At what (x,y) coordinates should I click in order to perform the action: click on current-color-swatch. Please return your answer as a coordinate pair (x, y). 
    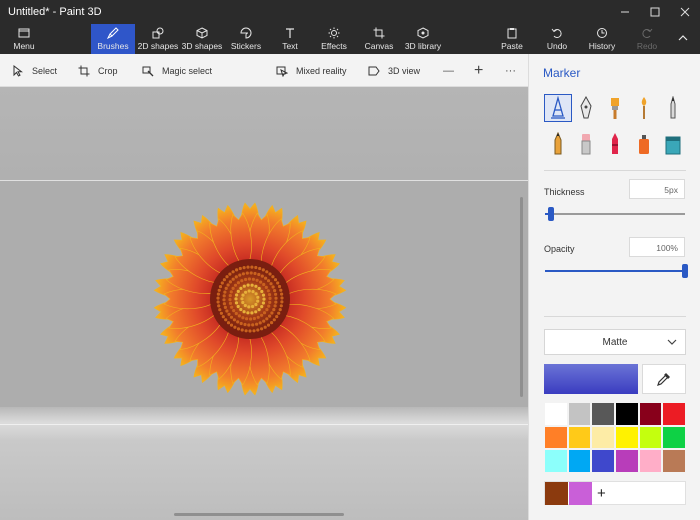
    Looking at the image, I should click on (591, 379).